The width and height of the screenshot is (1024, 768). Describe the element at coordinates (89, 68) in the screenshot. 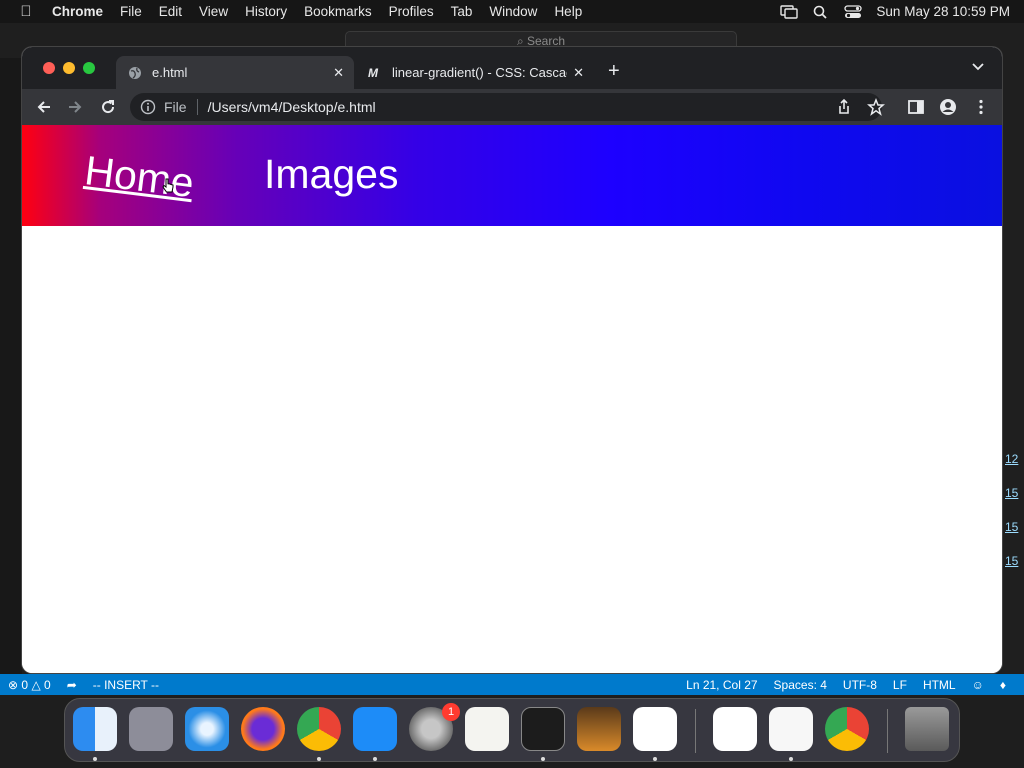

I see `zoom-window-button` at that location.